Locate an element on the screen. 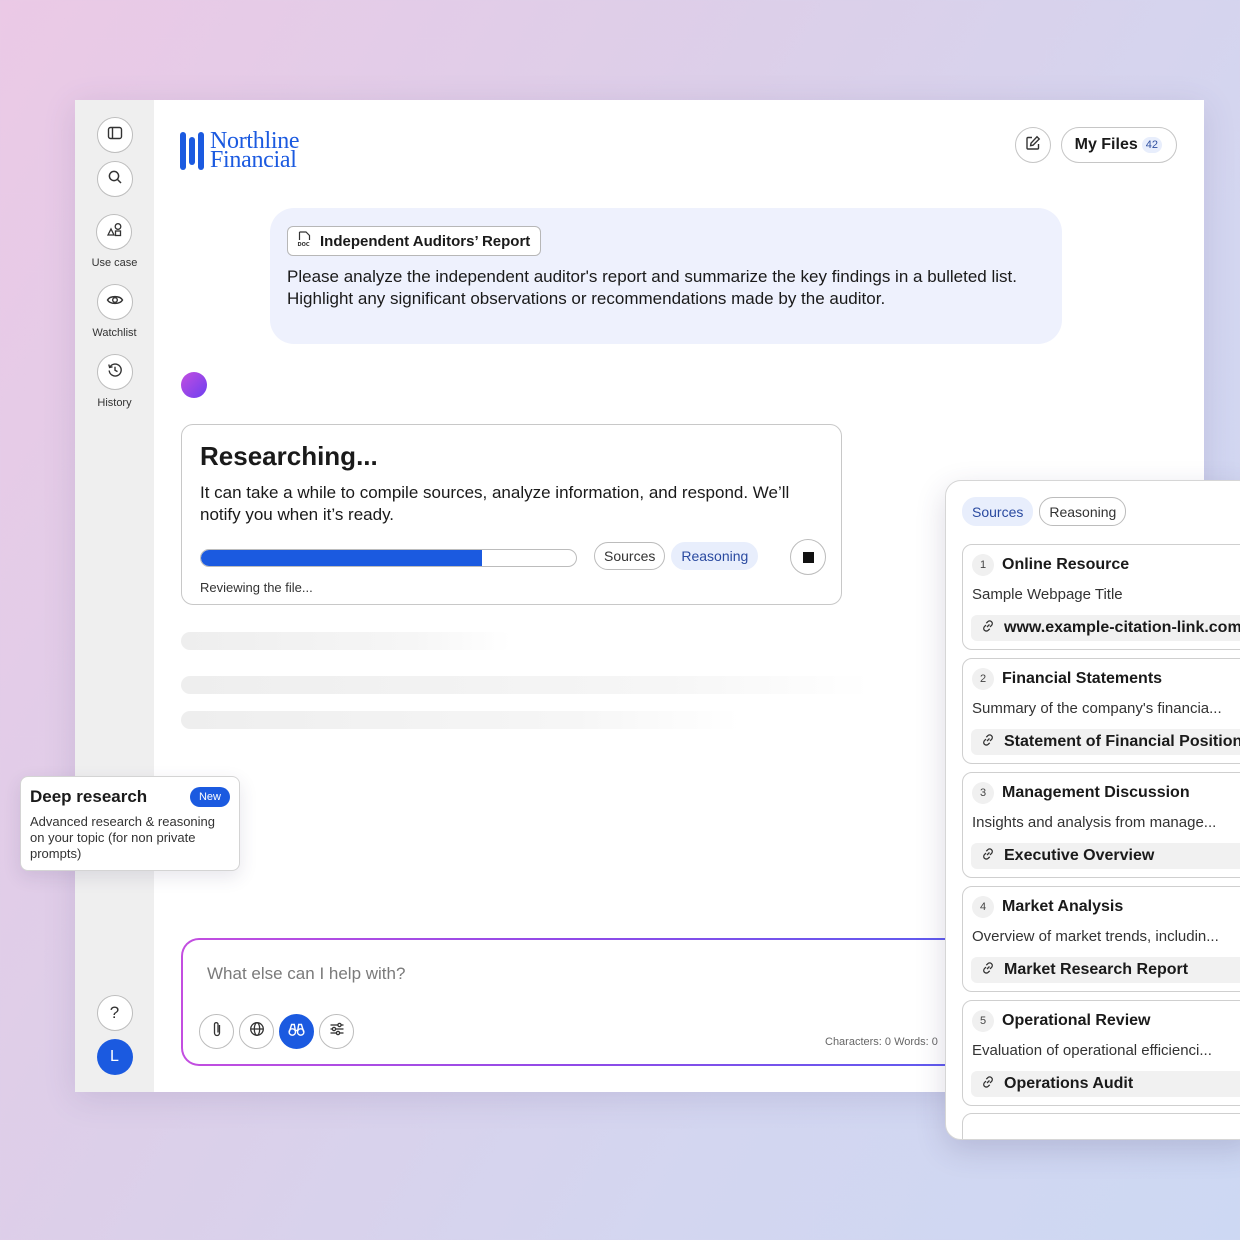 The height and width of the screenshot is (1240, 1240). sliders-icon is located at coordinates (337, 1031).